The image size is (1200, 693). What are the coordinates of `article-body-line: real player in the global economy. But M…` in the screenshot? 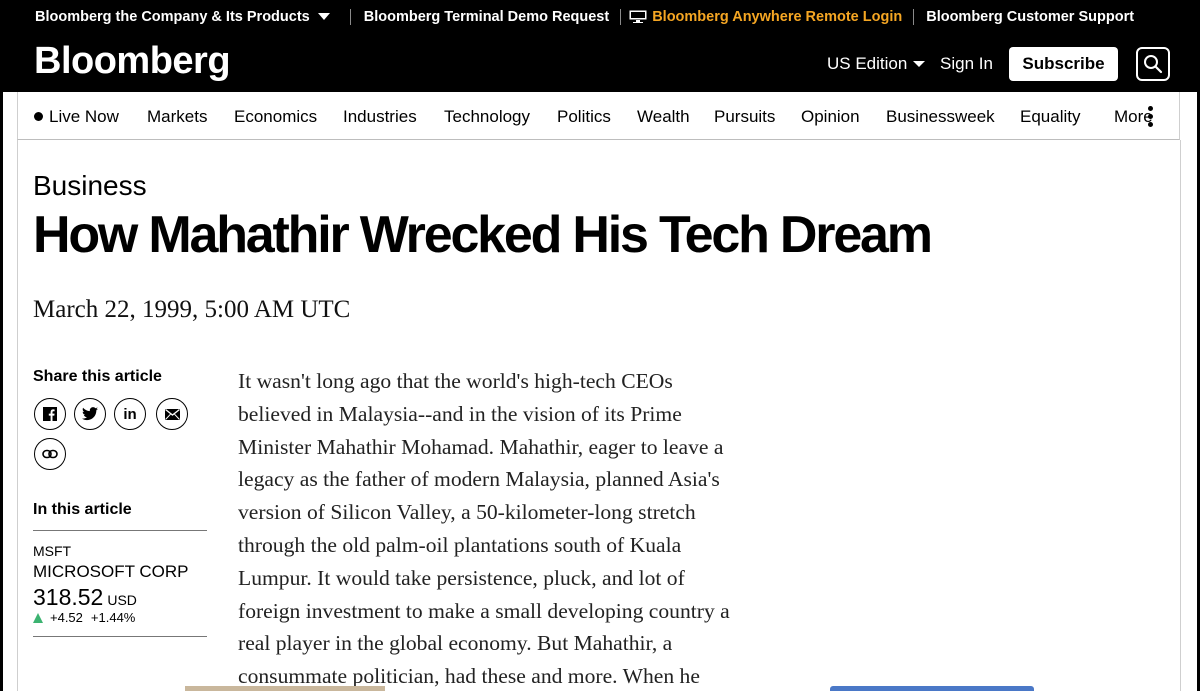 It's located at (455, 643).